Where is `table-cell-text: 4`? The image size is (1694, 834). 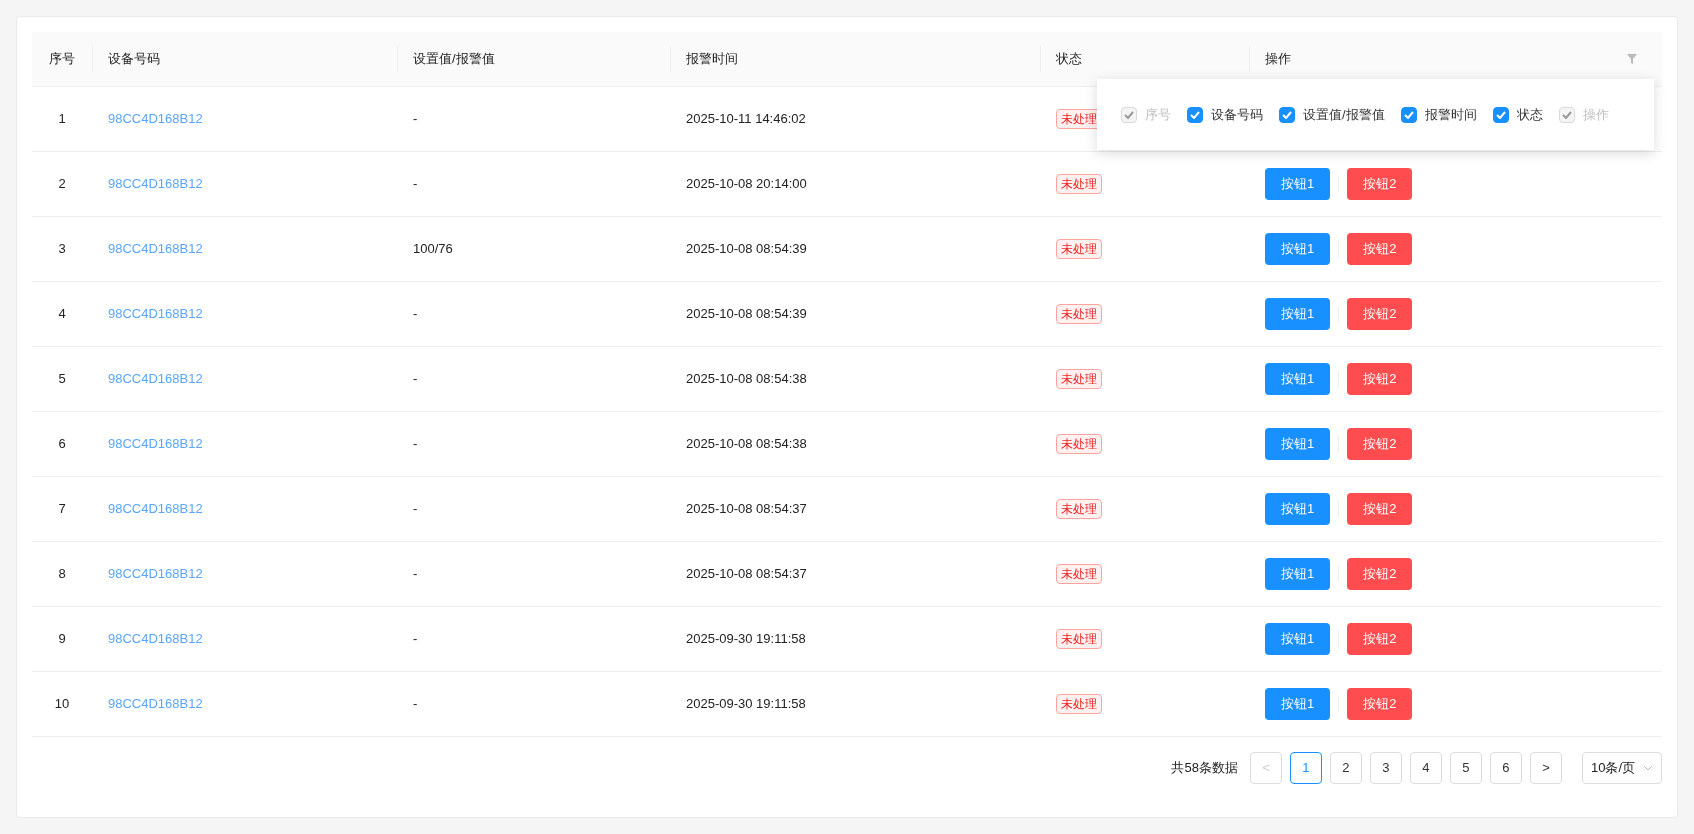 table-cell-text: 4 is located at coordinates (62, 314).